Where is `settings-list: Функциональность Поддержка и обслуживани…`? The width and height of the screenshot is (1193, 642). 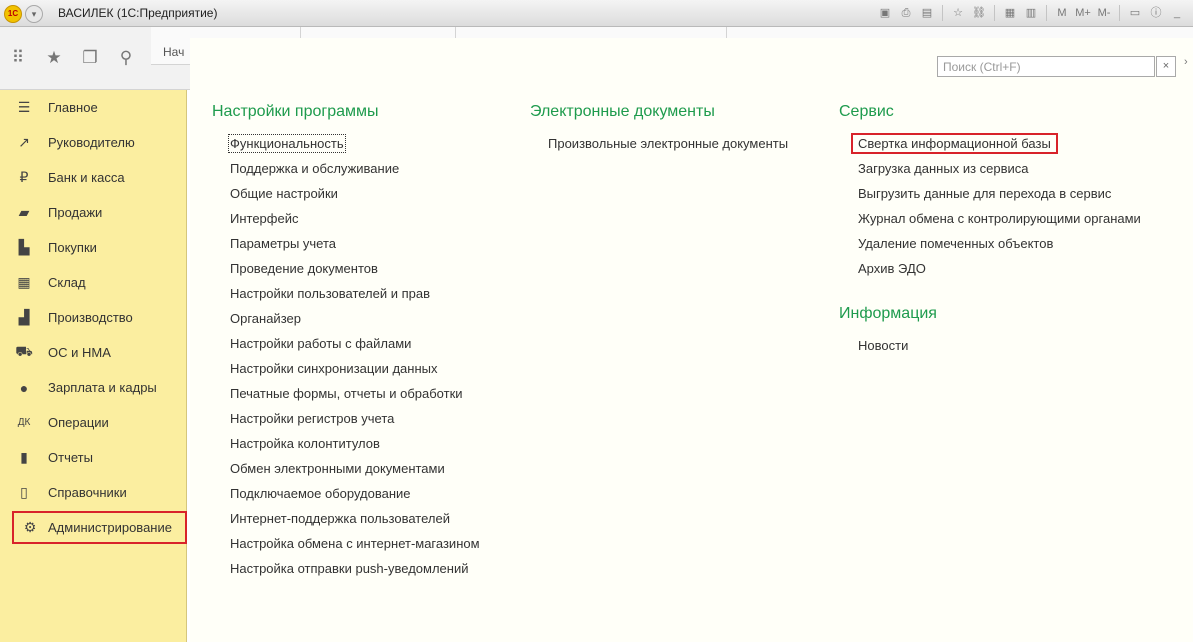 settings-list: Функциональность Поддержка и обслуживани… is located at coordinates (354, 356).